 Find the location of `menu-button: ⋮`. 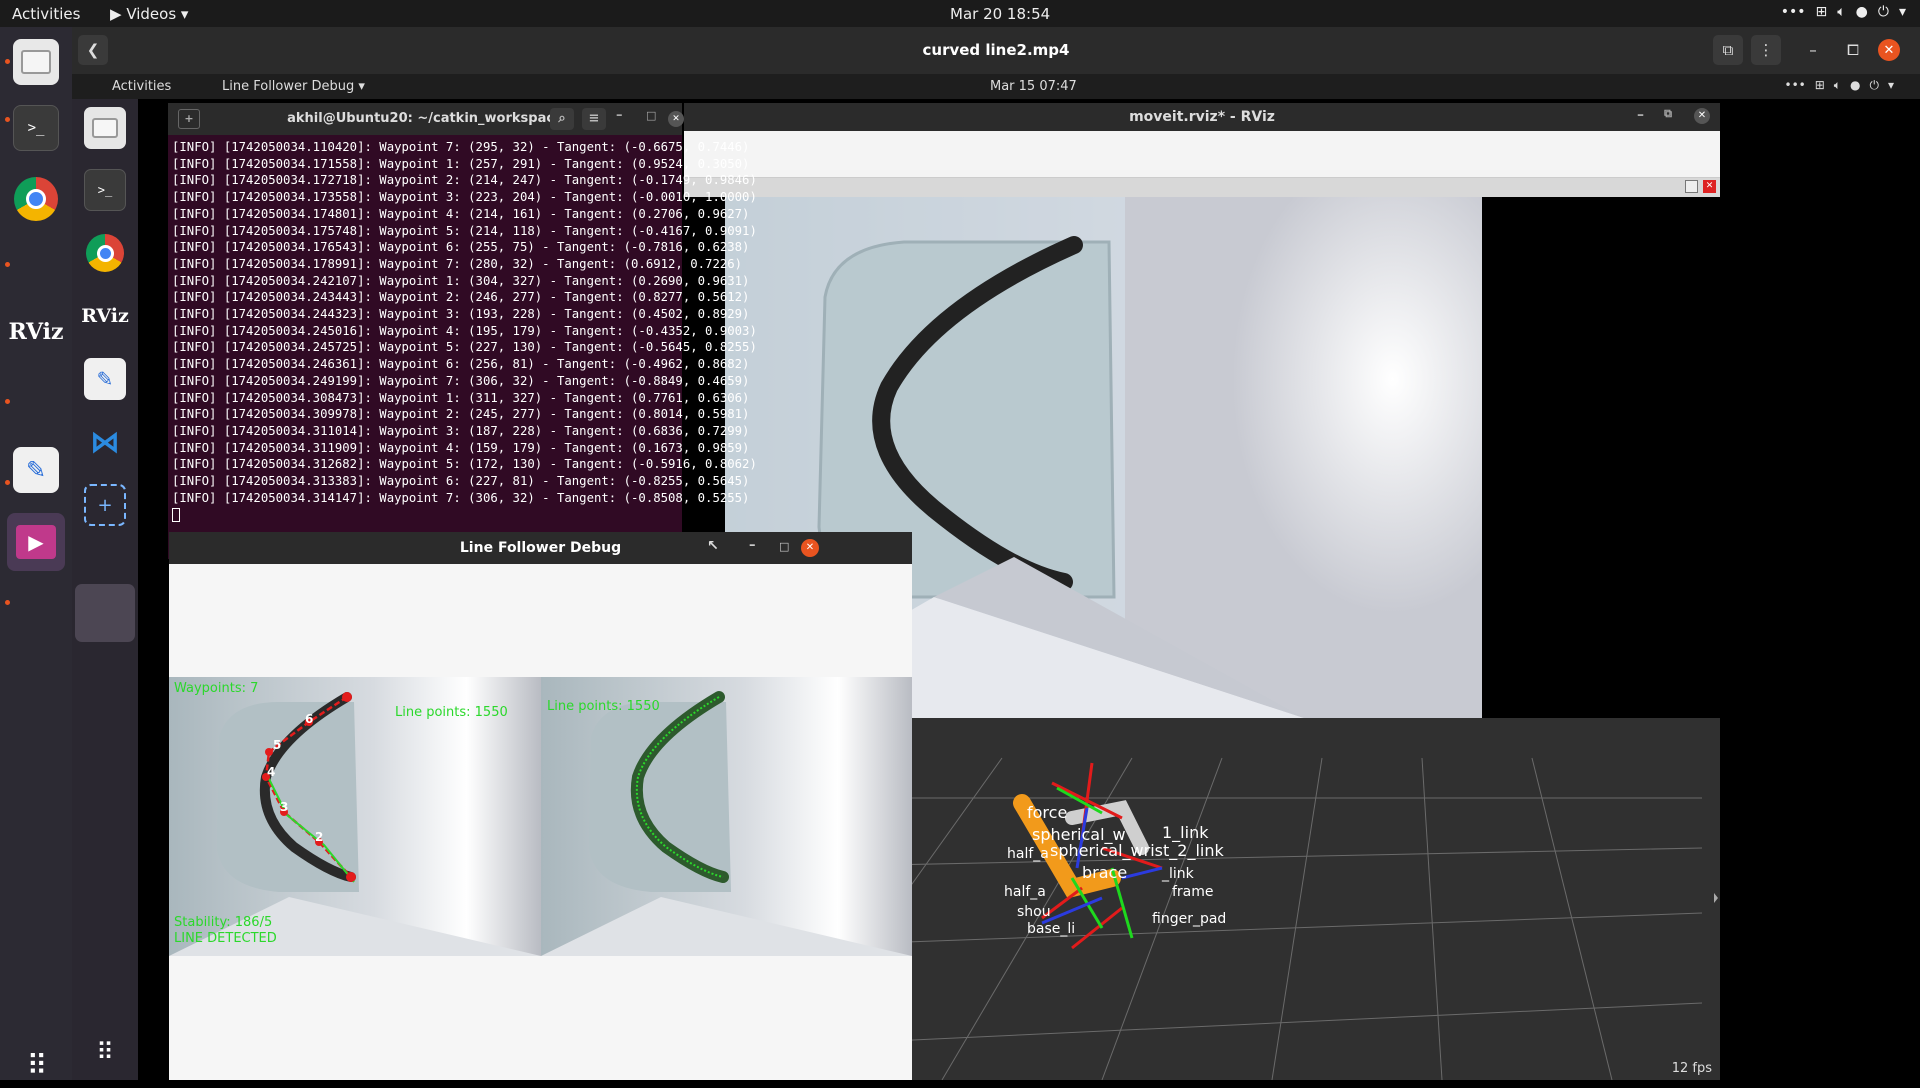

menu-button: ⋮ is located at coordinates (1766, 50).